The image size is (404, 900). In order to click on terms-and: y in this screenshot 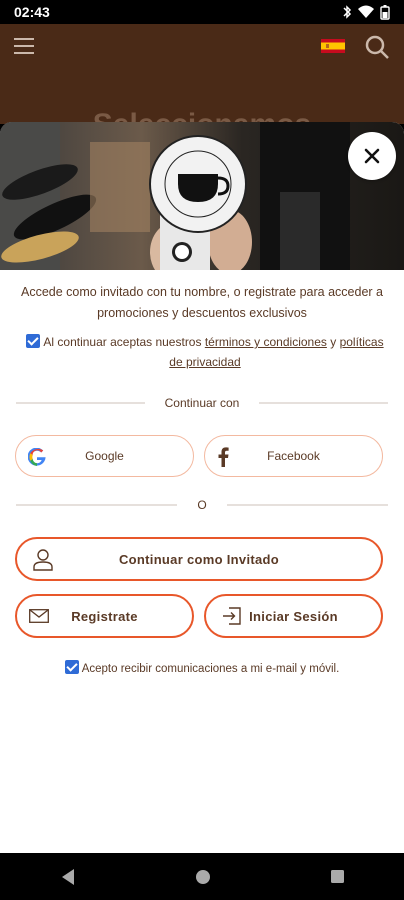, I will do `click(333, 342)`.